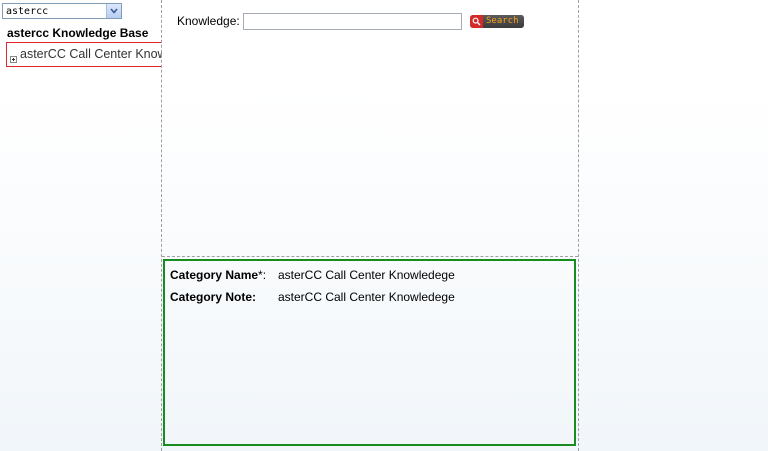  Describe the element at coordinates (78, 33) in the screenshot. I see `knowledge-base-title: astercc Knowledge Base` at that location.